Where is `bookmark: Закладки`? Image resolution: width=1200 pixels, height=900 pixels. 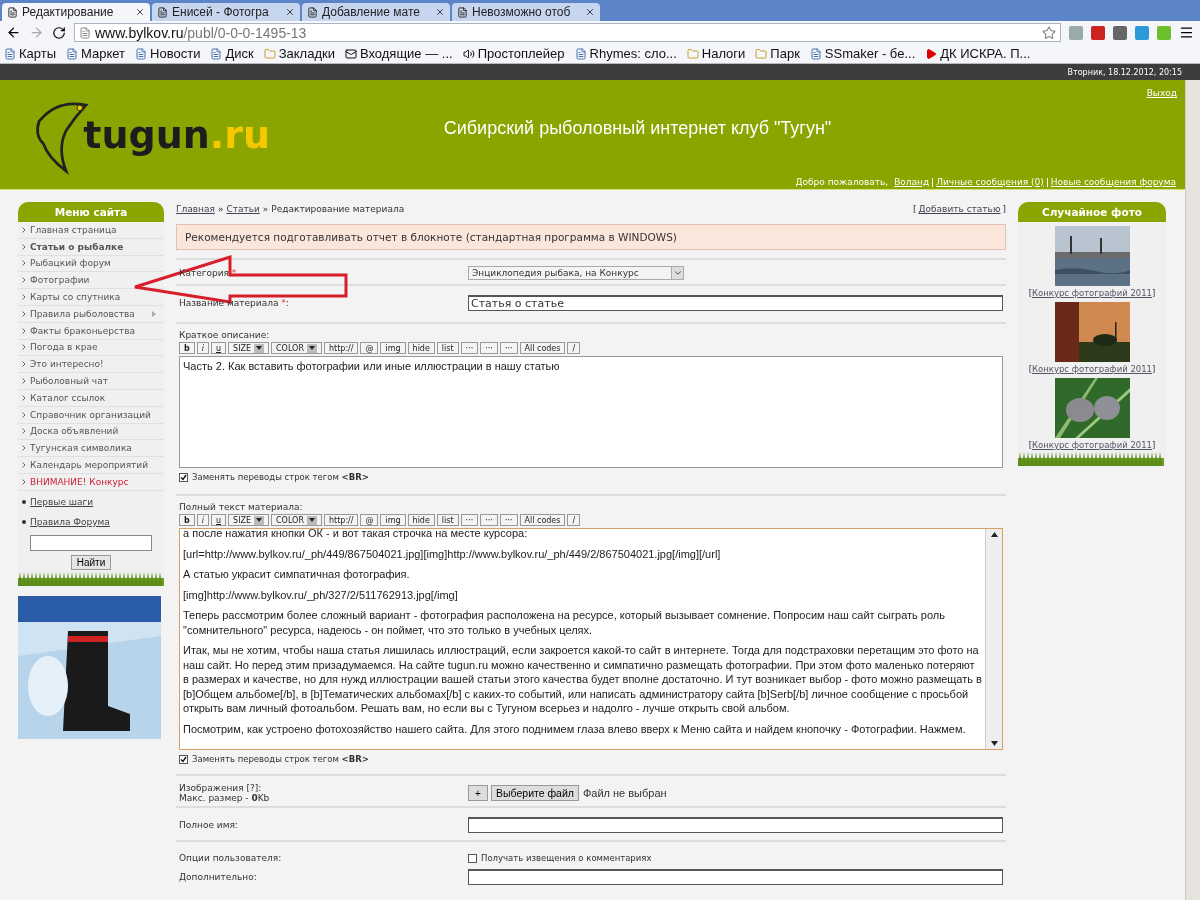 bookmark: Закладки is located at coordinates (299, 53).